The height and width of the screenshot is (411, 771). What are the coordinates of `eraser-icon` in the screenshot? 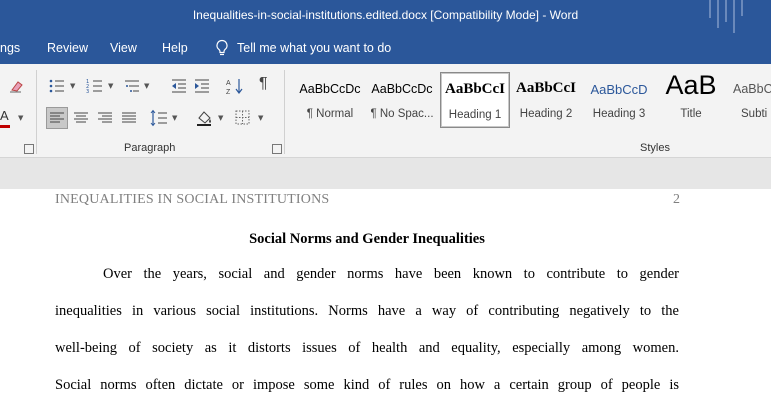 It's located at (16, 87).